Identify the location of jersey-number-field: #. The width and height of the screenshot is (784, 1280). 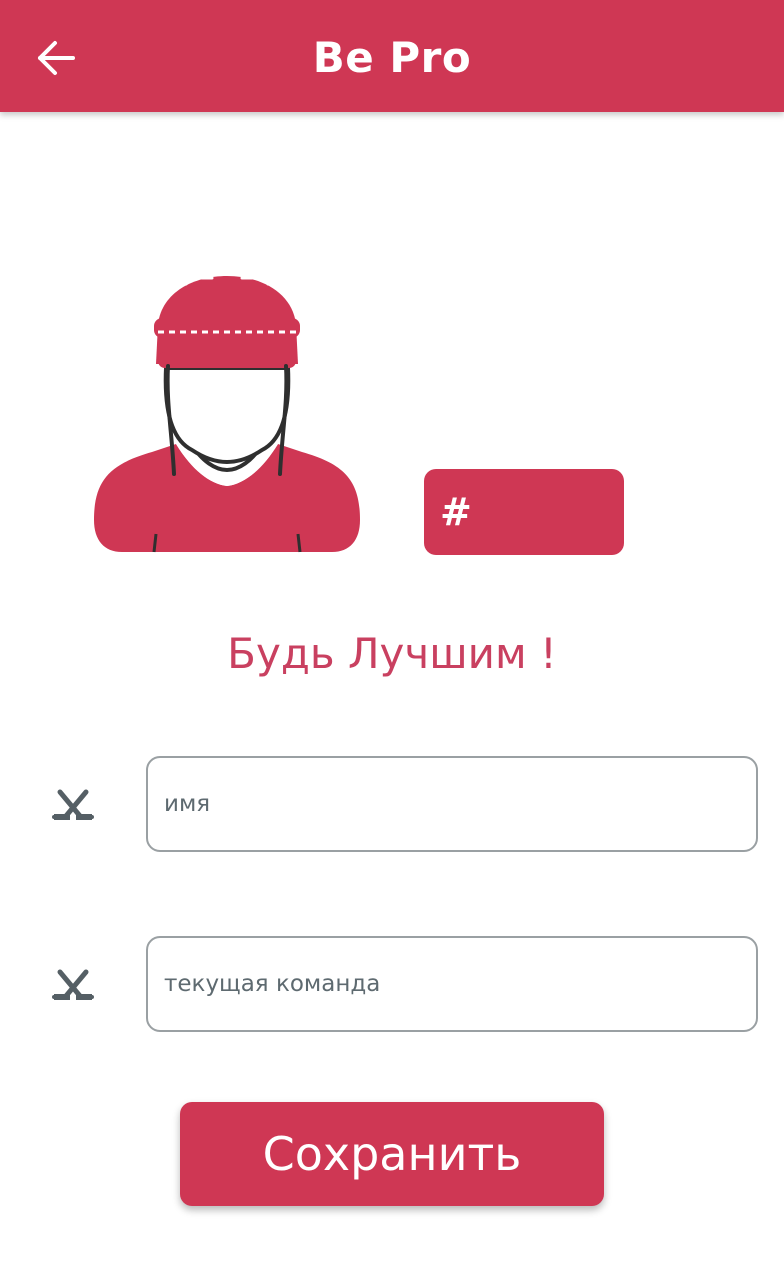
(524, 512).